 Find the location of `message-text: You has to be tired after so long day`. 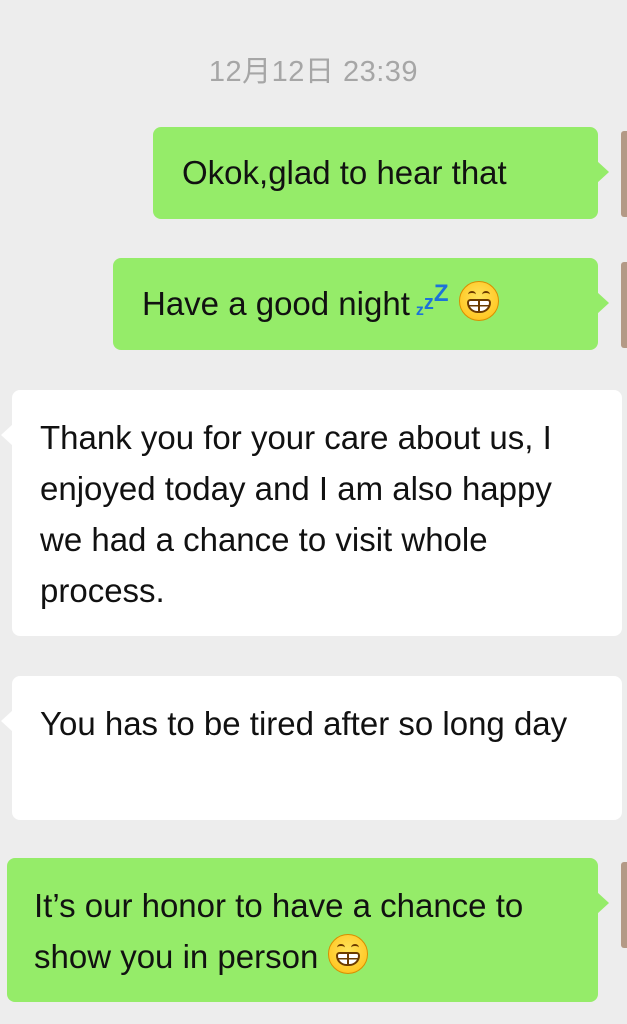

message-text: You has to be tired after so long day is located at coordinates (304, 723).